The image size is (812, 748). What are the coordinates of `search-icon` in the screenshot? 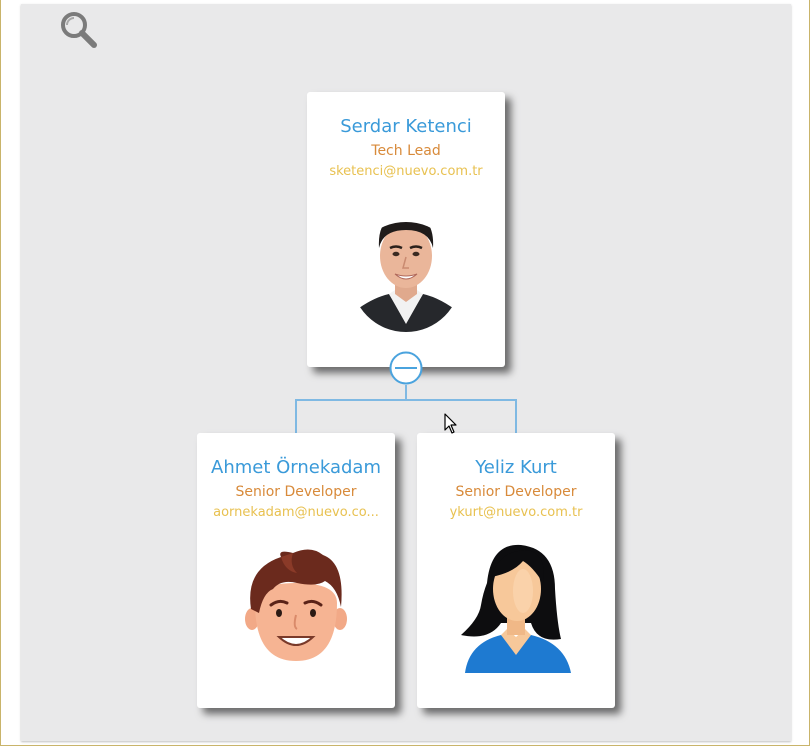 It's located at (79, 30).